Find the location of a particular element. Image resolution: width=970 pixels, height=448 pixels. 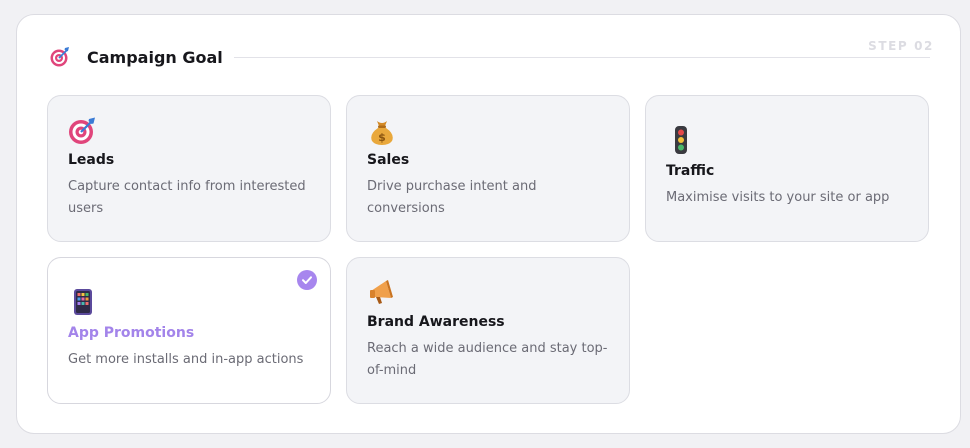

page-title: Campaign Goal is located at coordinates (155, 57).